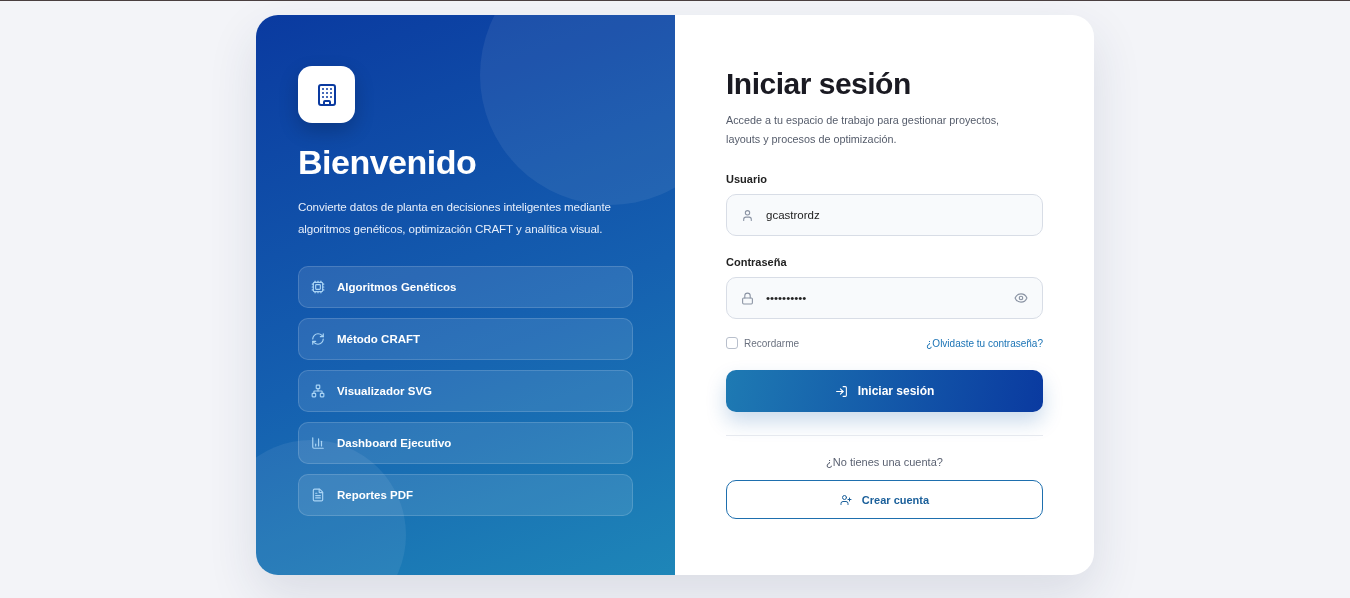 Image resolution: width=1350 pixels, height=598 pixels. I want to click on eye-icon, so click(1021, 298).